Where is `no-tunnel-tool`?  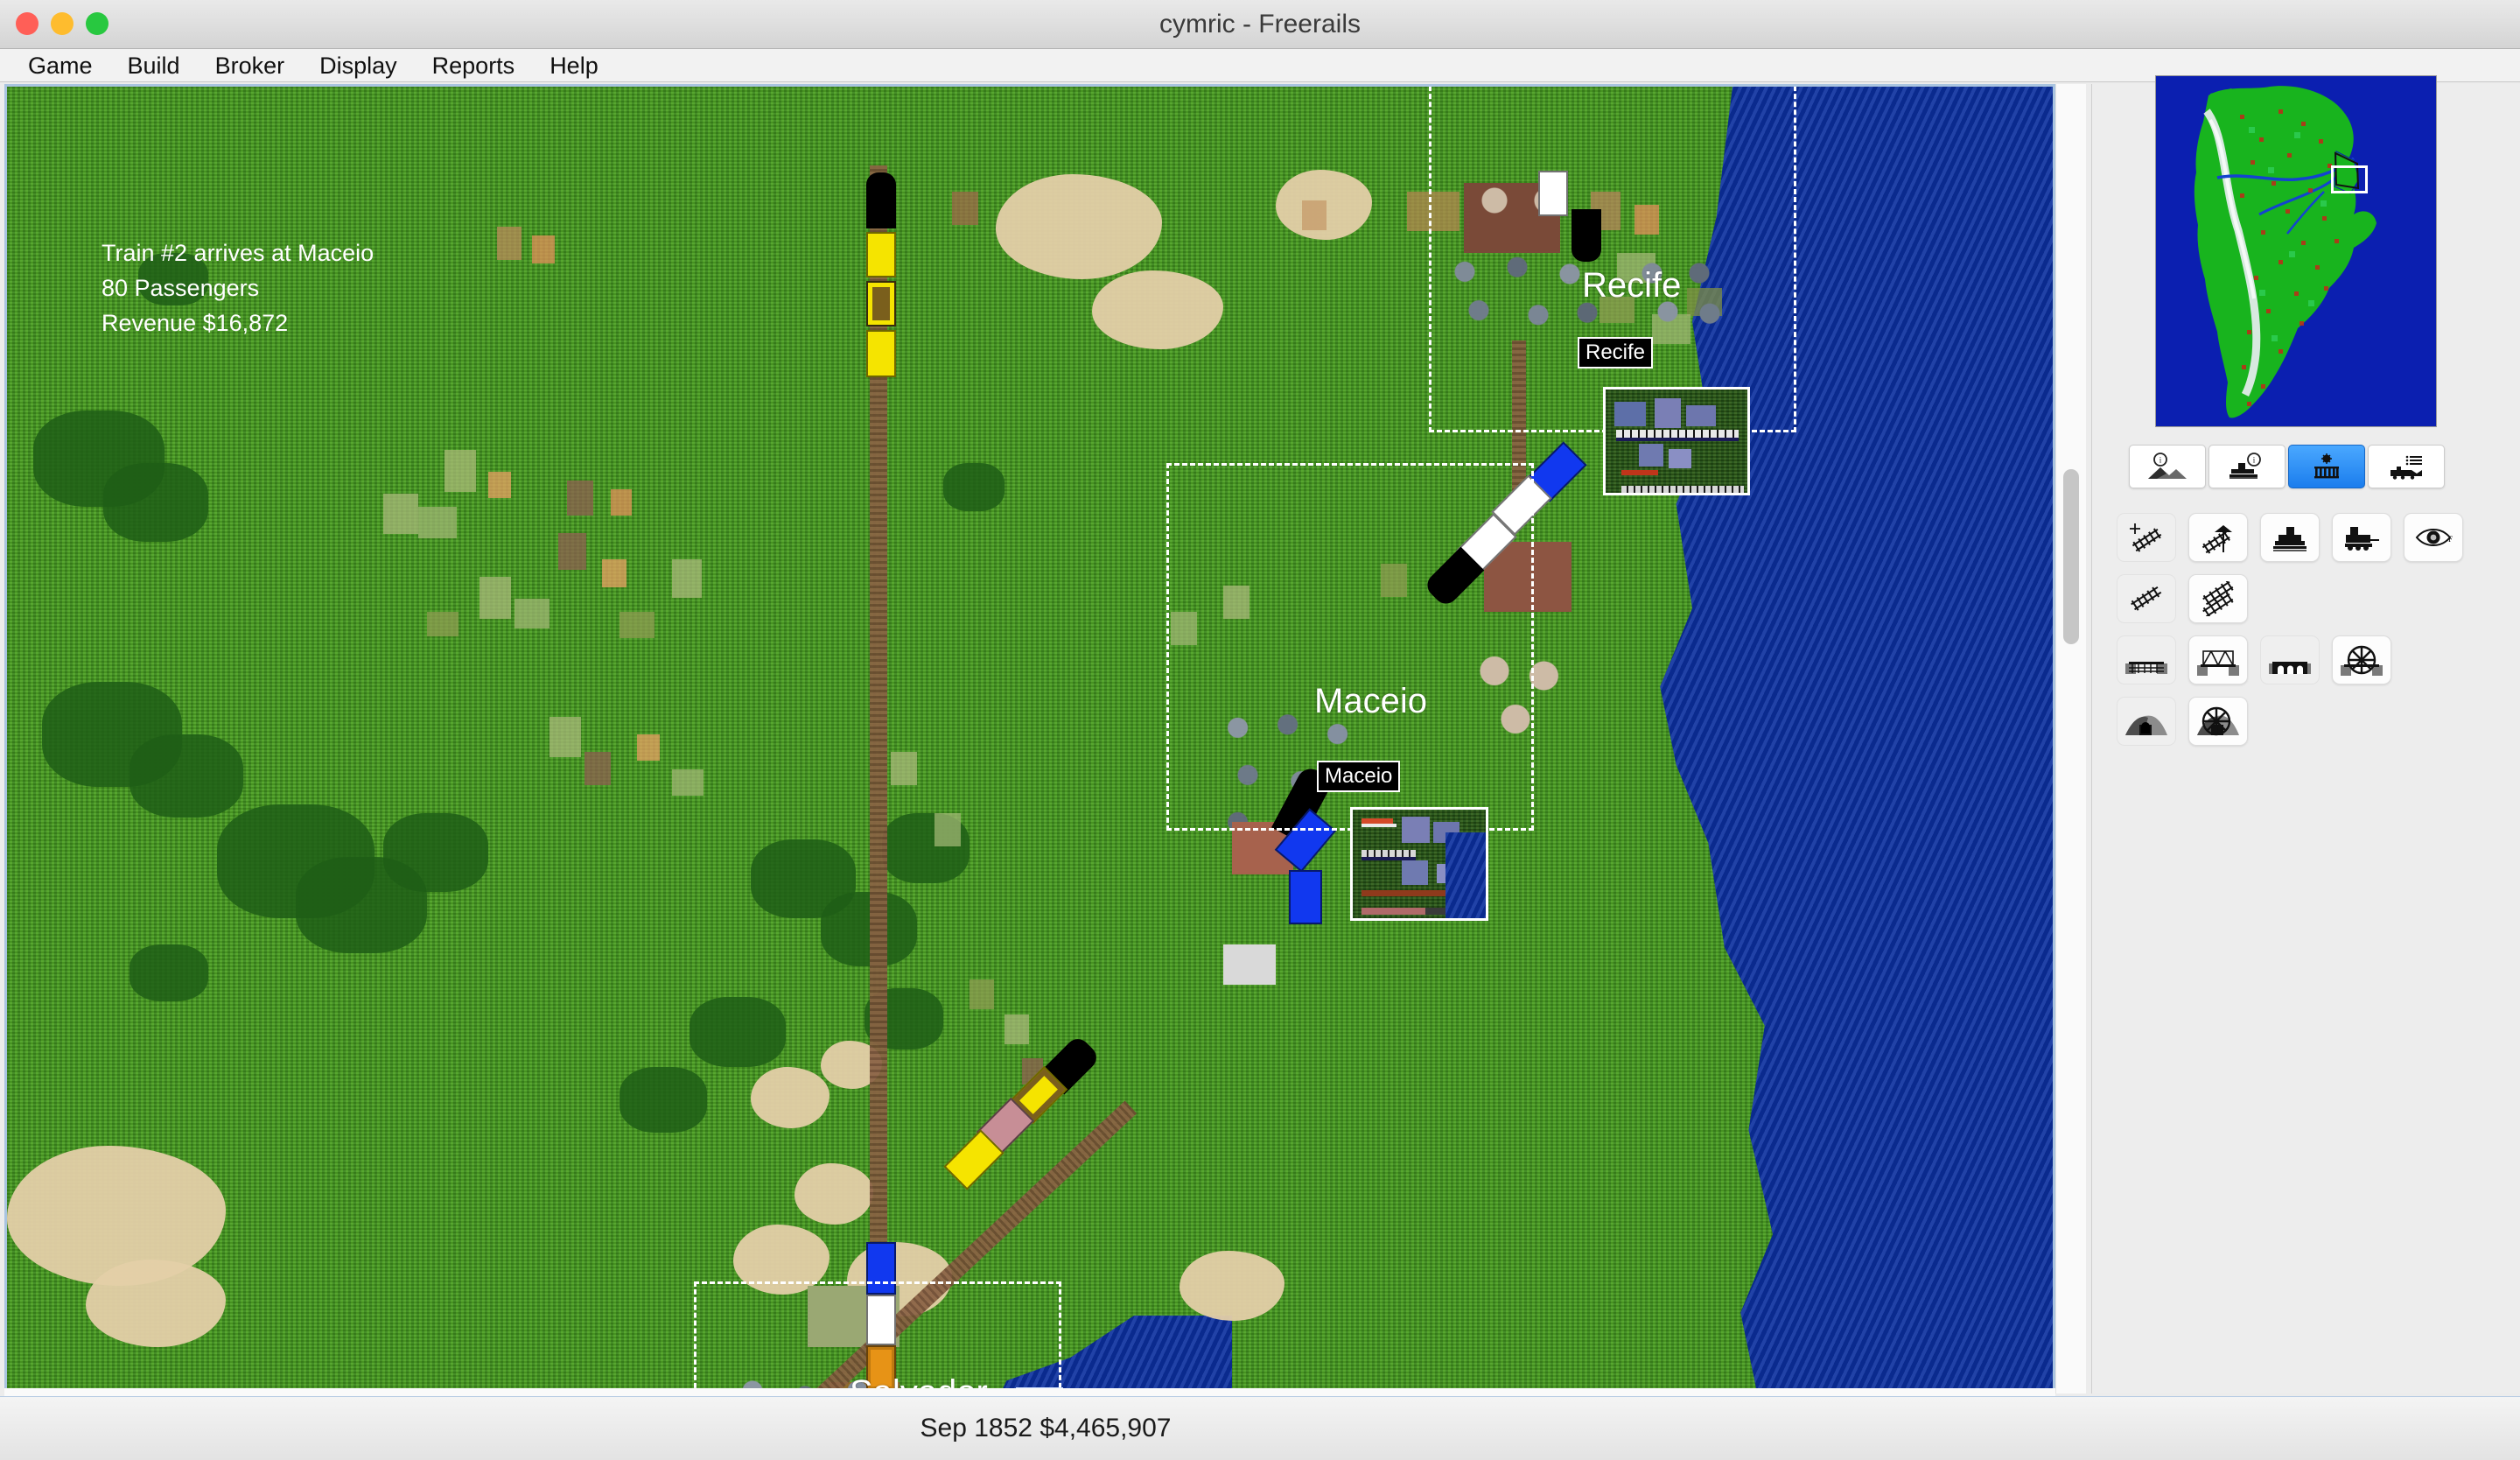 no-tunnel-tool is located at coordinates (2218, 722).